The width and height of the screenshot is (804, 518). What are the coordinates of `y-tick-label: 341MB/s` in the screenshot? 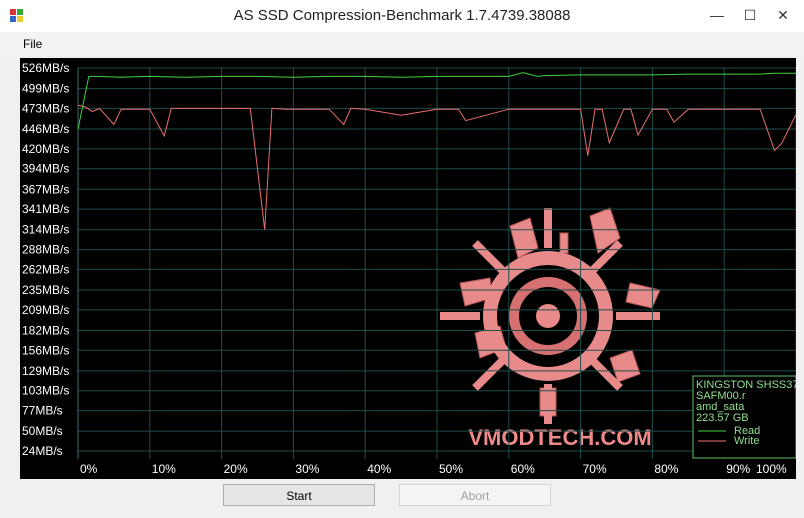 It's located at (45, 209).